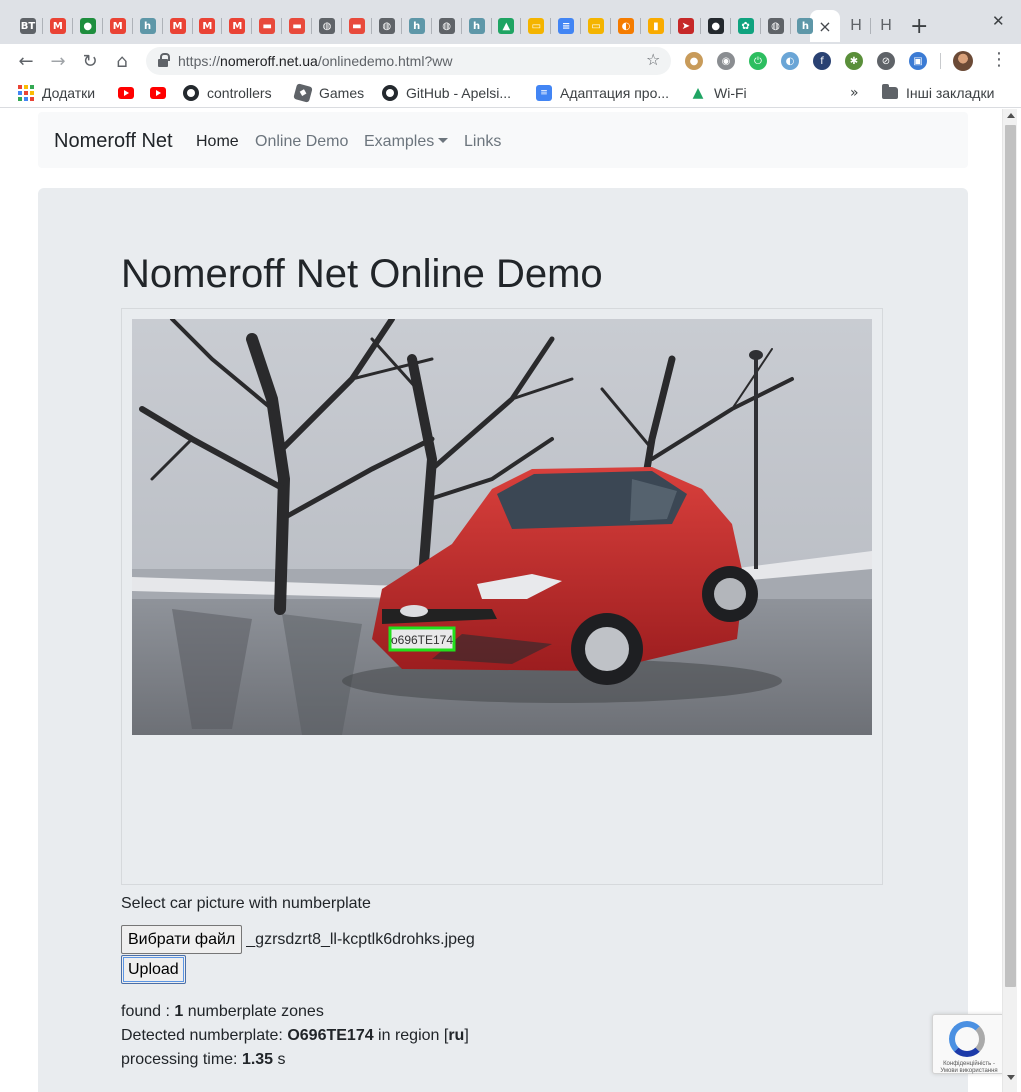  What do you see at coordinates (856, 26) in the screenshot?
I see `tab-partial-1: H` at bounding box center [856, 26].